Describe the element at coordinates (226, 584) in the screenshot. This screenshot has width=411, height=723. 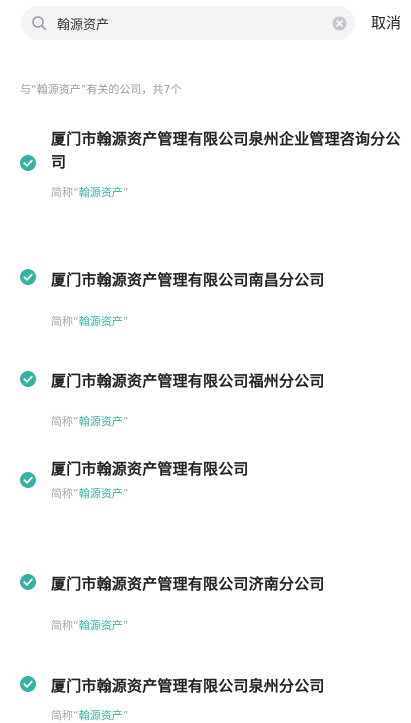
I see `company-name: 厦门市翰源资产管理有限公司济南分公司` at that location.